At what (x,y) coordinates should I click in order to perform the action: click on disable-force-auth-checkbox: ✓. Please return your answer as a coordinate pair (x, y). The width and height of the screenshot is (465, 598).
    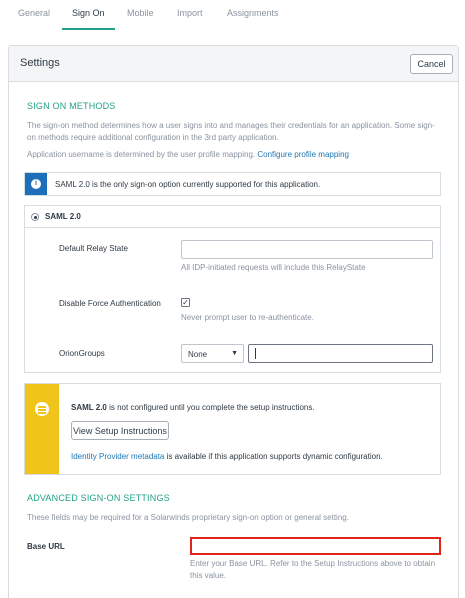
    Looking at the image, I should click on (185, 302).